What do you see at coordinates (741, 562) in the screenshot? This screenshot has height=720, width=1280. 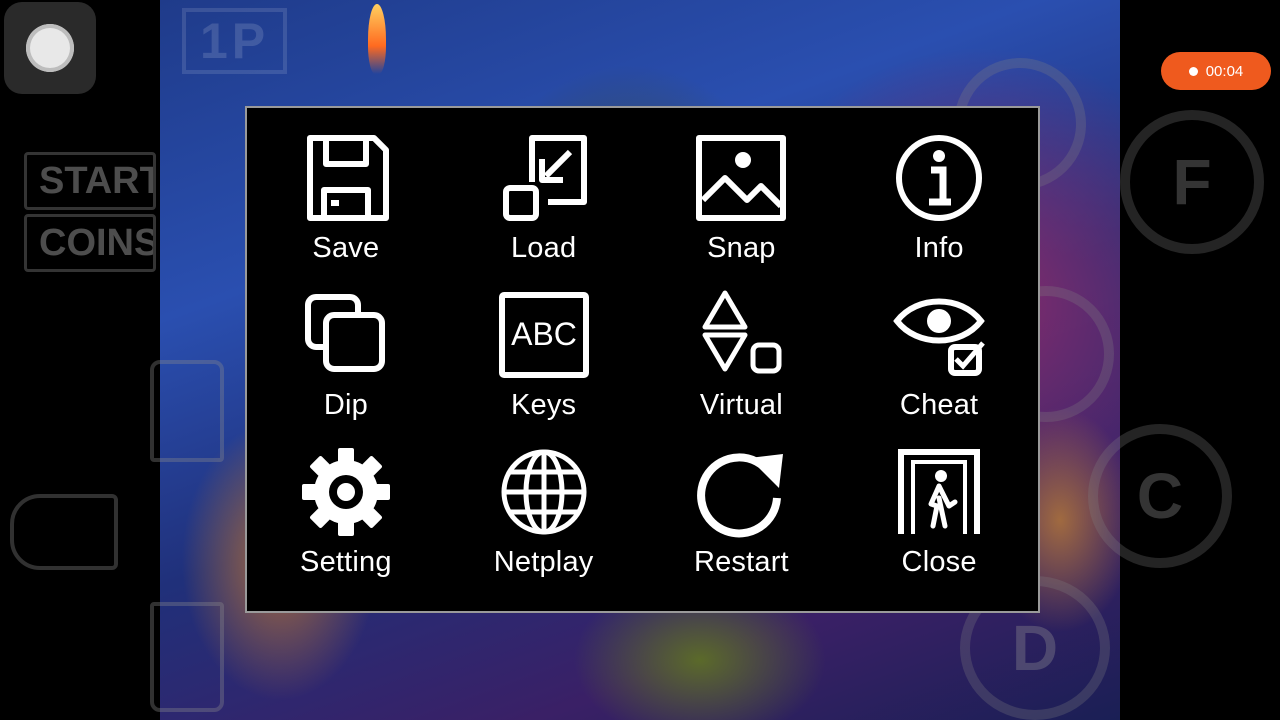 I see `menu-item-label: Restart` at bounding box center [741, 562].